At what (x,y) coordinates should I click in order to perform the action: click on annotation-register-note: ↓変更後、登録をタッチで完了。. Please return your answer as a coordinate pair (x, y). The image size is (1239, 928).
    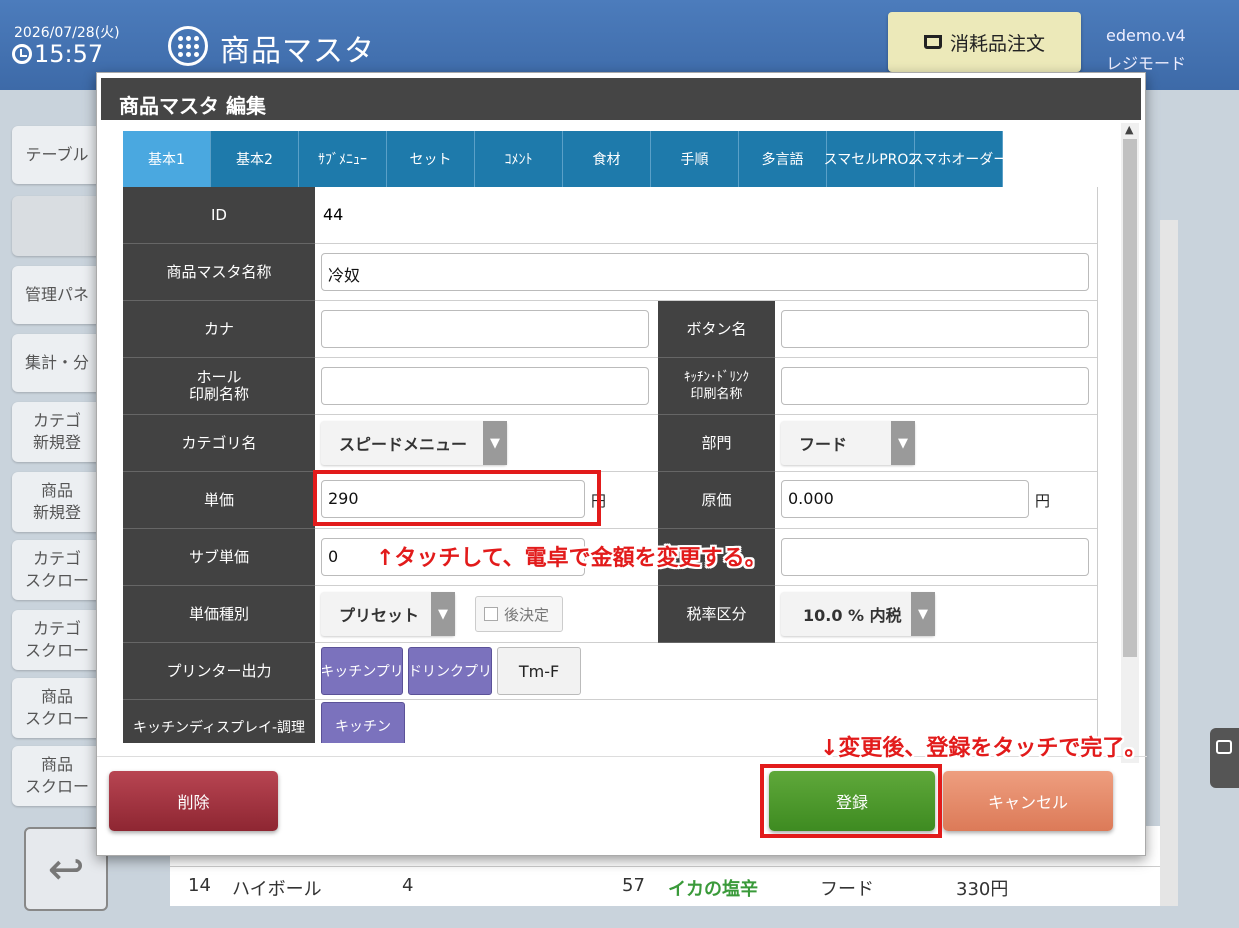
    Looking at the image, I should click on (983, 748).